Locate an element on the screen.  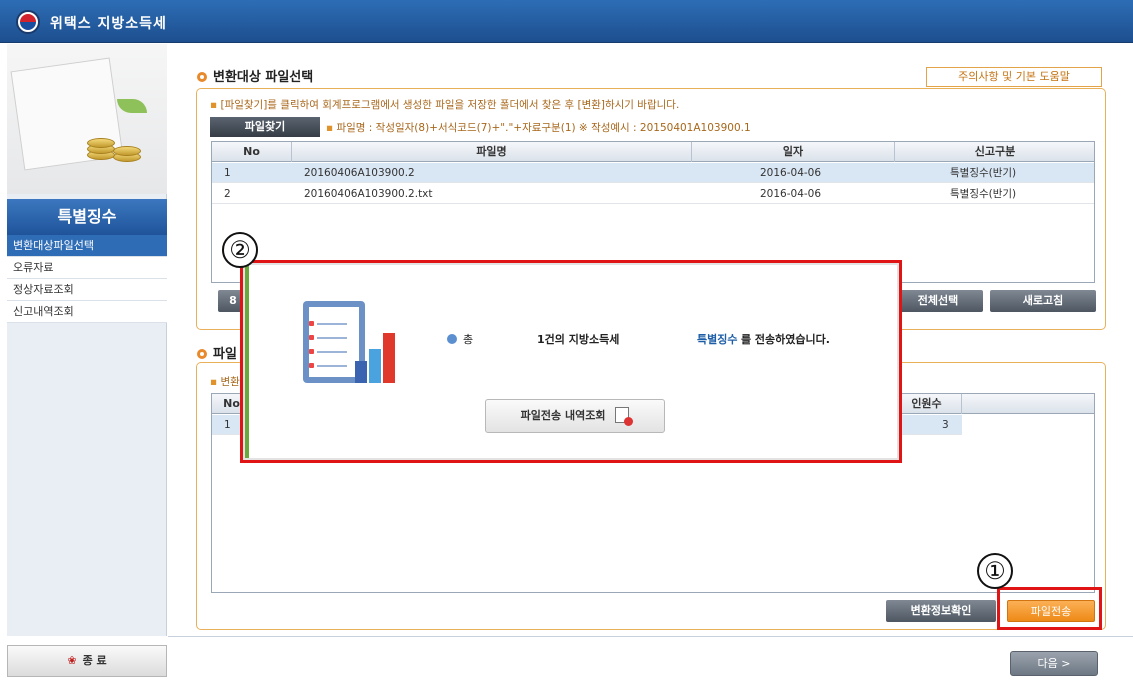
transfer-notice-text: 변환 is located at coordinates (230, 382).